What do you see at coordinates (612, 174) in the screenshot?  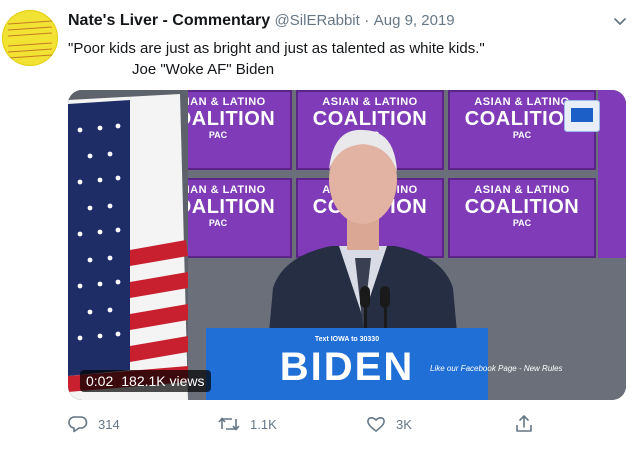 I see `sign-edge` at bounding box center [612, 174].